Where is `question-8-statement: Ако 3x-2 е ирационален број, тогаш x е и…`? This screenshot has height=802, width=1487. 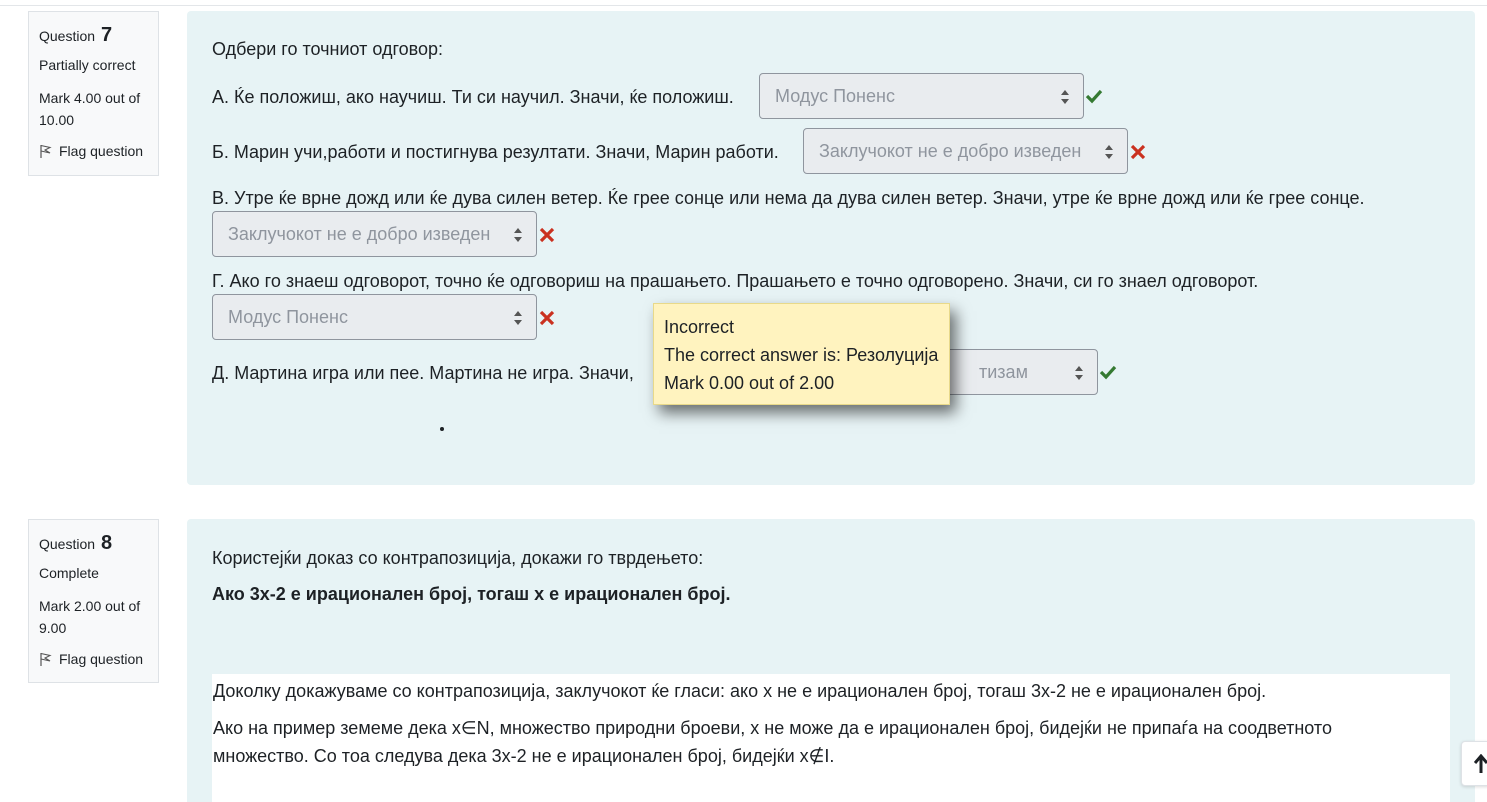
question-8-statement: Ако 3x-2 е ирационален број, тогаш x е и… is located at coordinates (471, 594).